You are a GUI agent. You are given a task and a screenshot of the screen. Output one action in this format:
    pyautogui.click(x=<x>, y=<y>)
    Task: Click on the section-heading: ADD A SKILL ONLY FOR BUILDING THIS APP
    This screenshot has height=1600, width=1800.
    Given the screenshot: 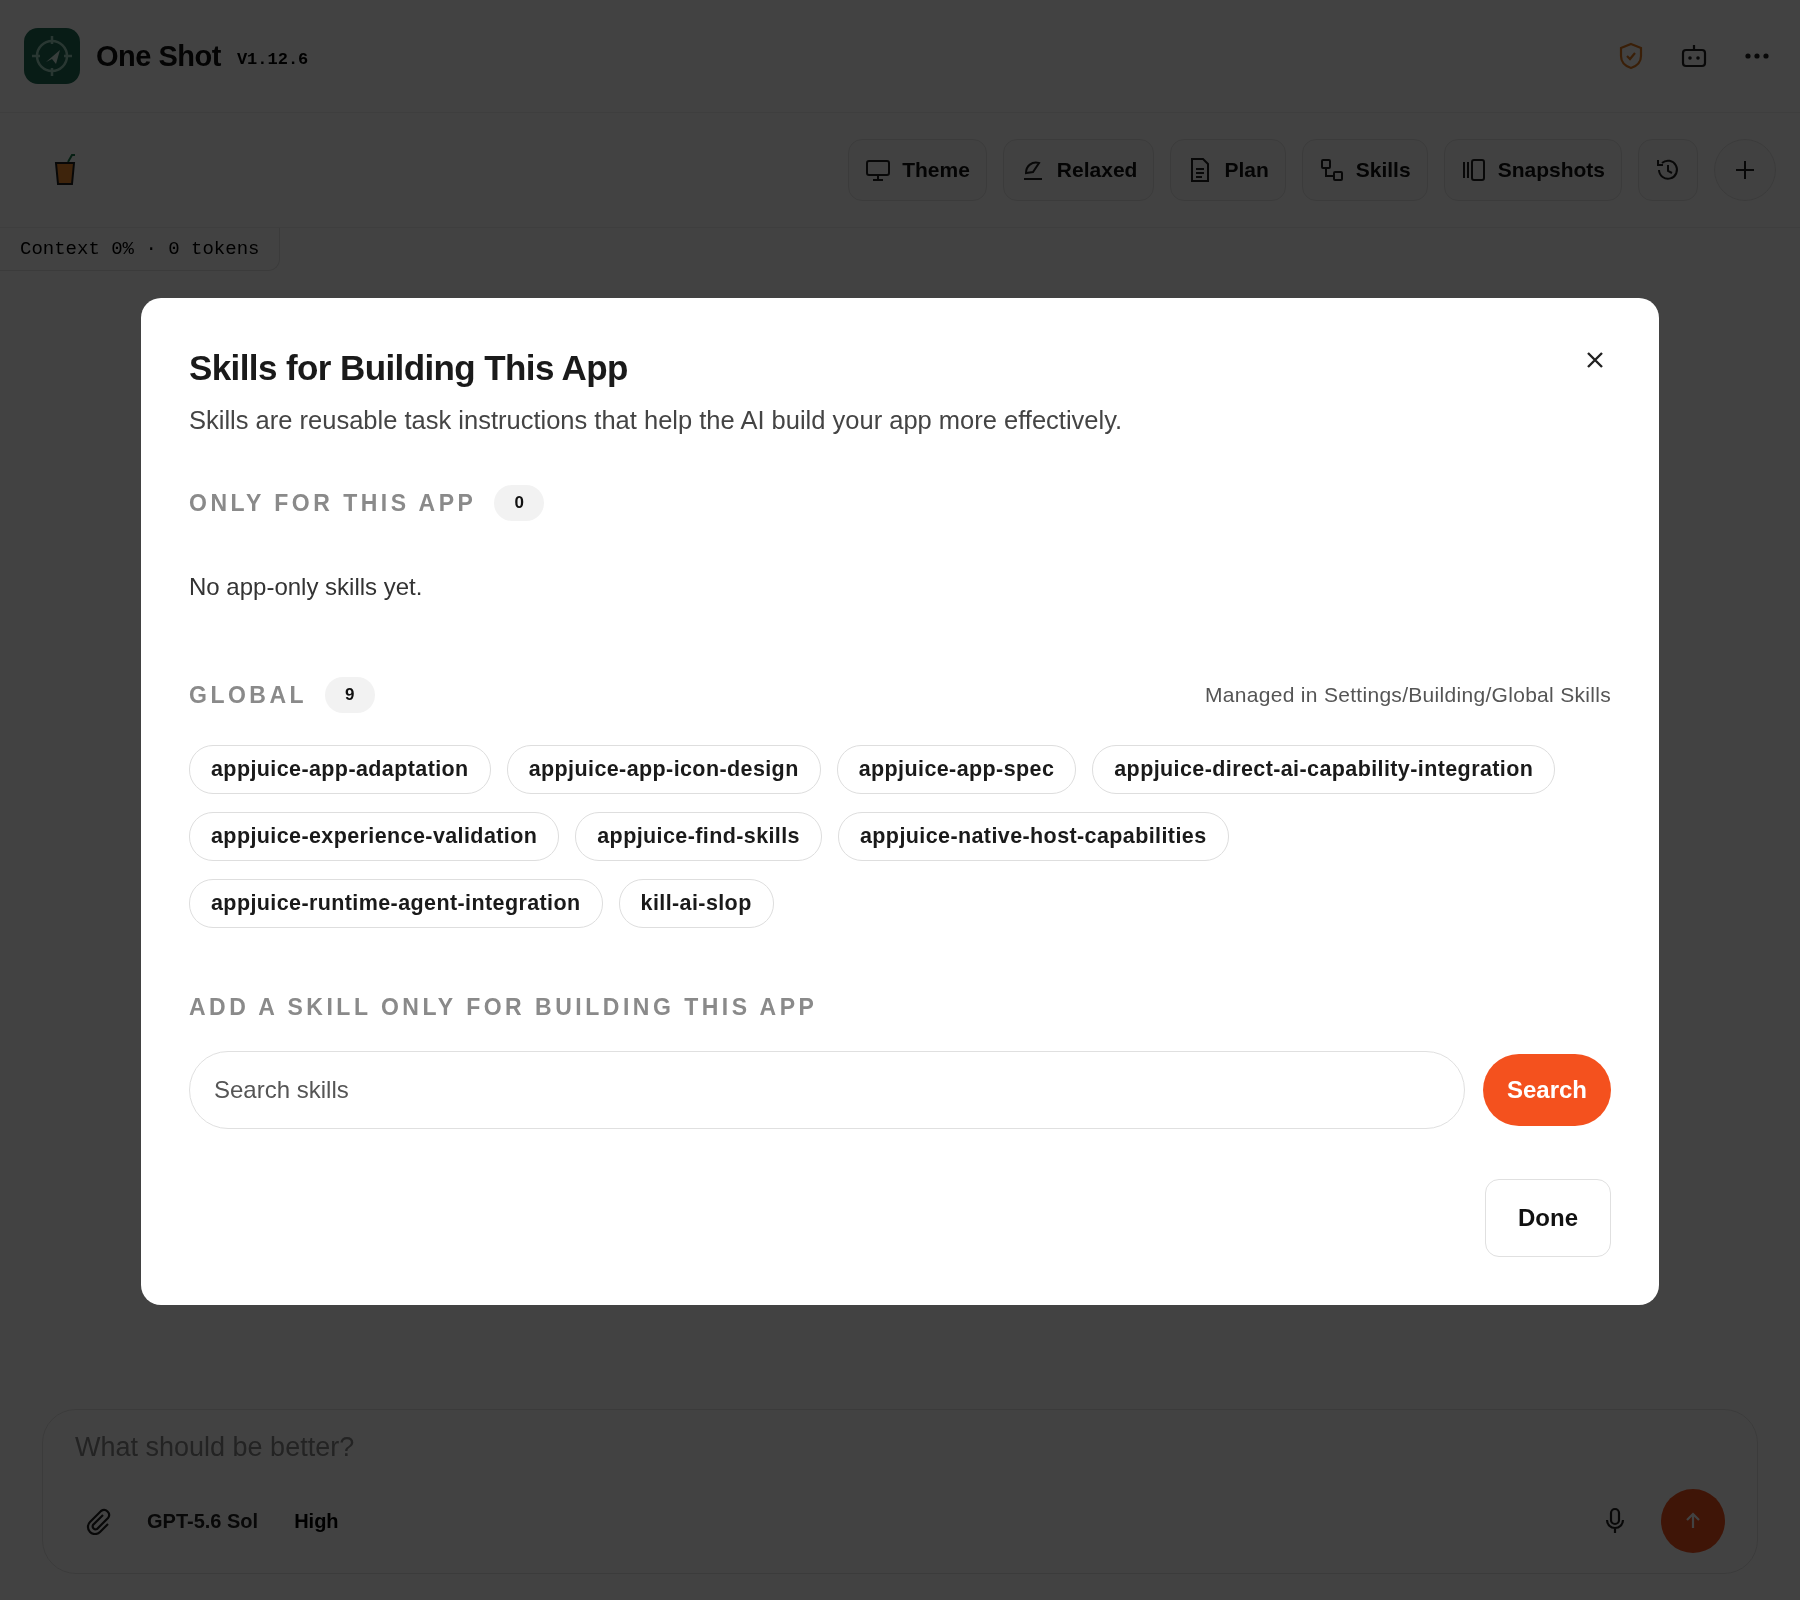 What is the action you would take?
    pyautogui.click(x=503, y=1007)
    